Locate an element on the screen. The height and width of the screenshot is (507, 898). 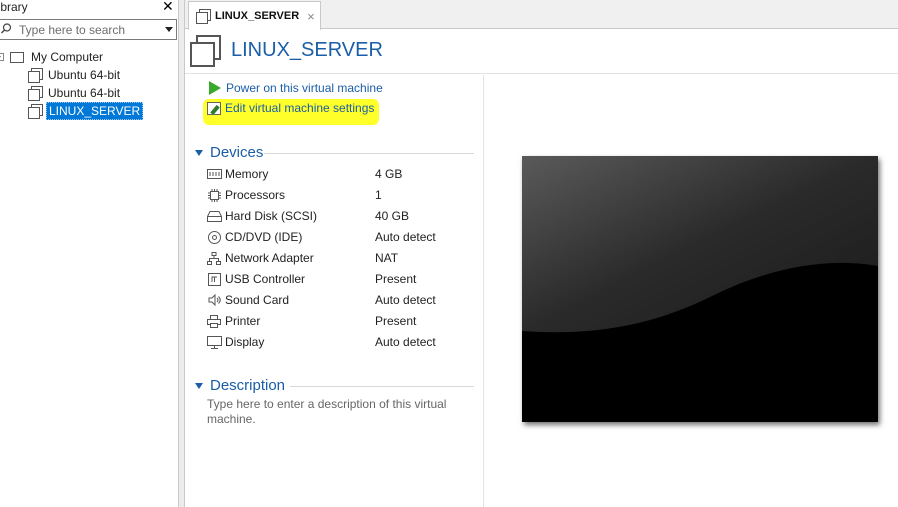
device-row-sound: Sound Card Auto detect is located at coordinates (336, 300).